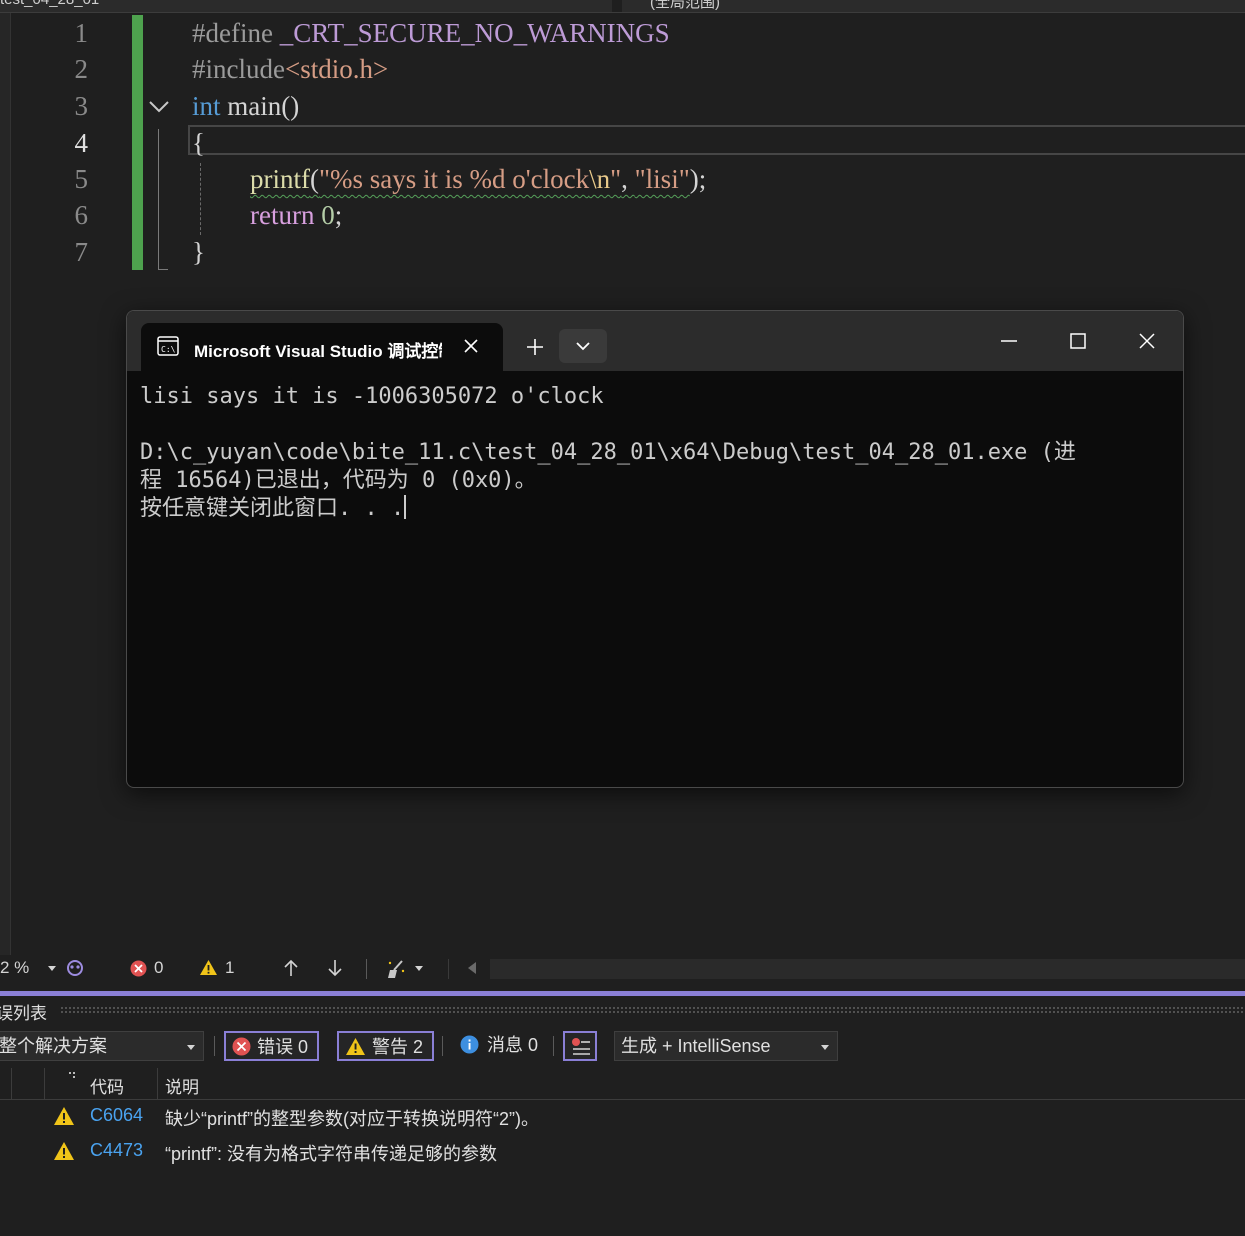 Image resolution: width=1245 pixels, height=1236 pixels. Describe the element at coordinates (159, 107) in the screenshot. I see `fold-chevron-icon` at that location.